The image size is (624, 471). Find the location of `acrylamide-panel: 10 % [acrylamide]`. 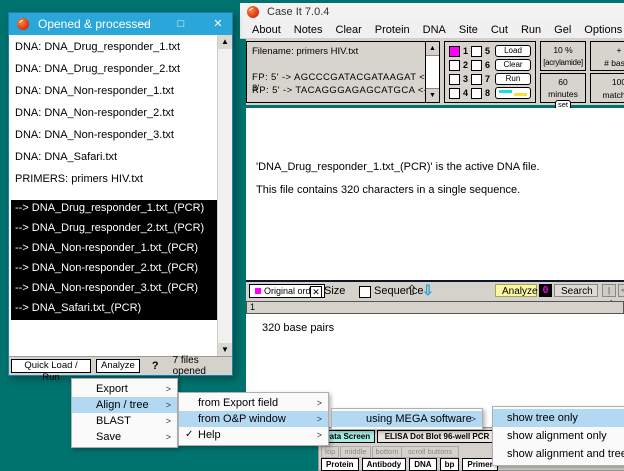

acrylamide-panel: 10 % [acrylamide] is located at coordinates (563, 56).